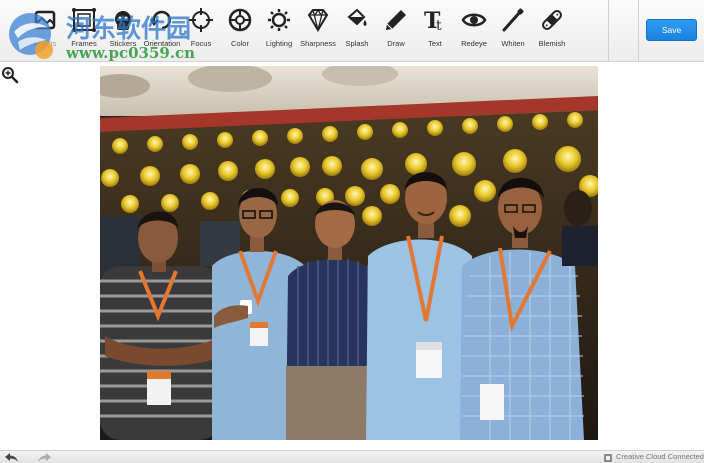  I want to click on cloud-status-text: Creative Cloud Connected, so click(660, 456).